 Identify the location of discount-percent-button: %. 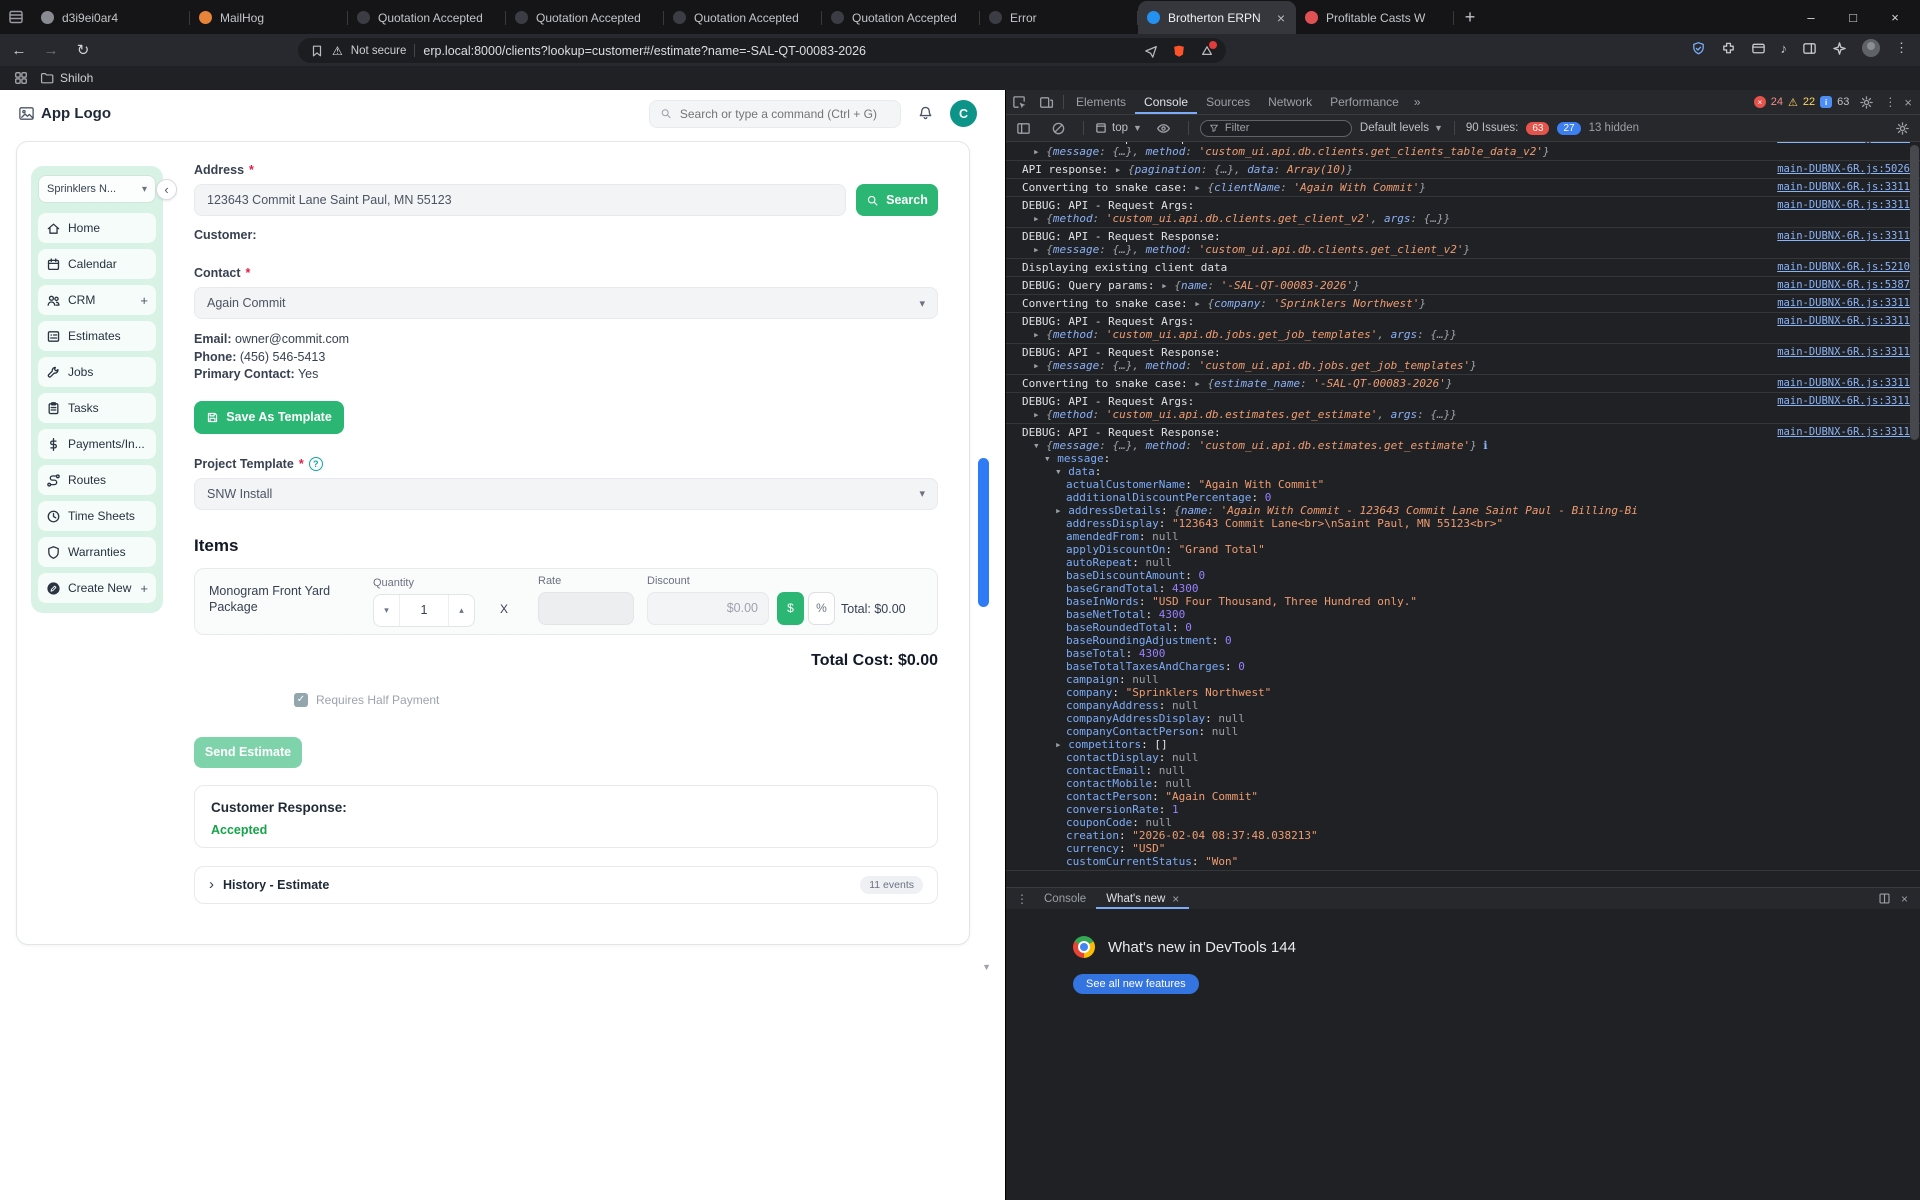
(821, 608).